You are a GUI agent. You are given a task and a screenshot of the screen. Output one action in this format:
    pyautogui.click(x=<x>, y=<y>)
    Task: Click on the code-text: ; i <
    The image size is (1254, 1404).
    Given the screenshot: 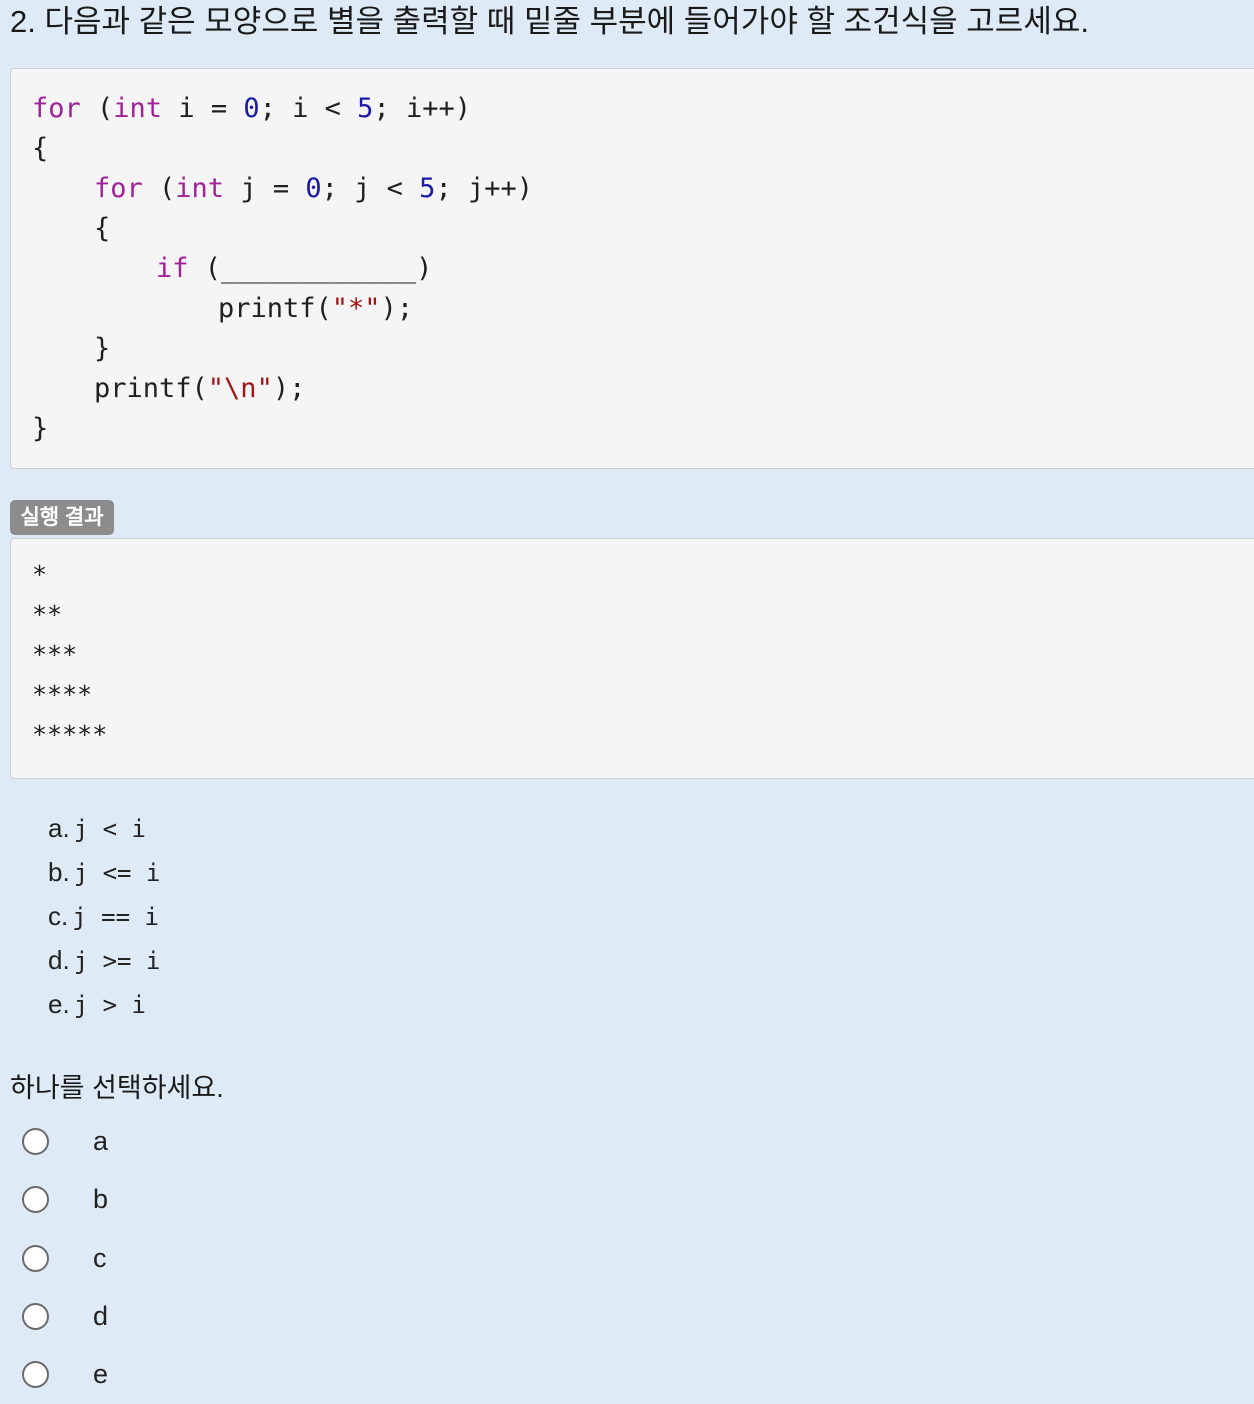 What is the action you would take?
    pyautogui.click(x=308, y=108)
    